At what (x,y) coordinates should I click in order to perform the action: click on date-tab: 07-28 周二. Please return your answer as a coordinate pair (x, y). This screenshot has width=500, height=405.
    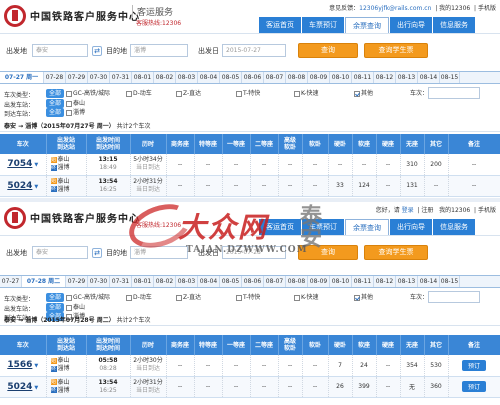
    Looking at the image, I should click on (44, 281).